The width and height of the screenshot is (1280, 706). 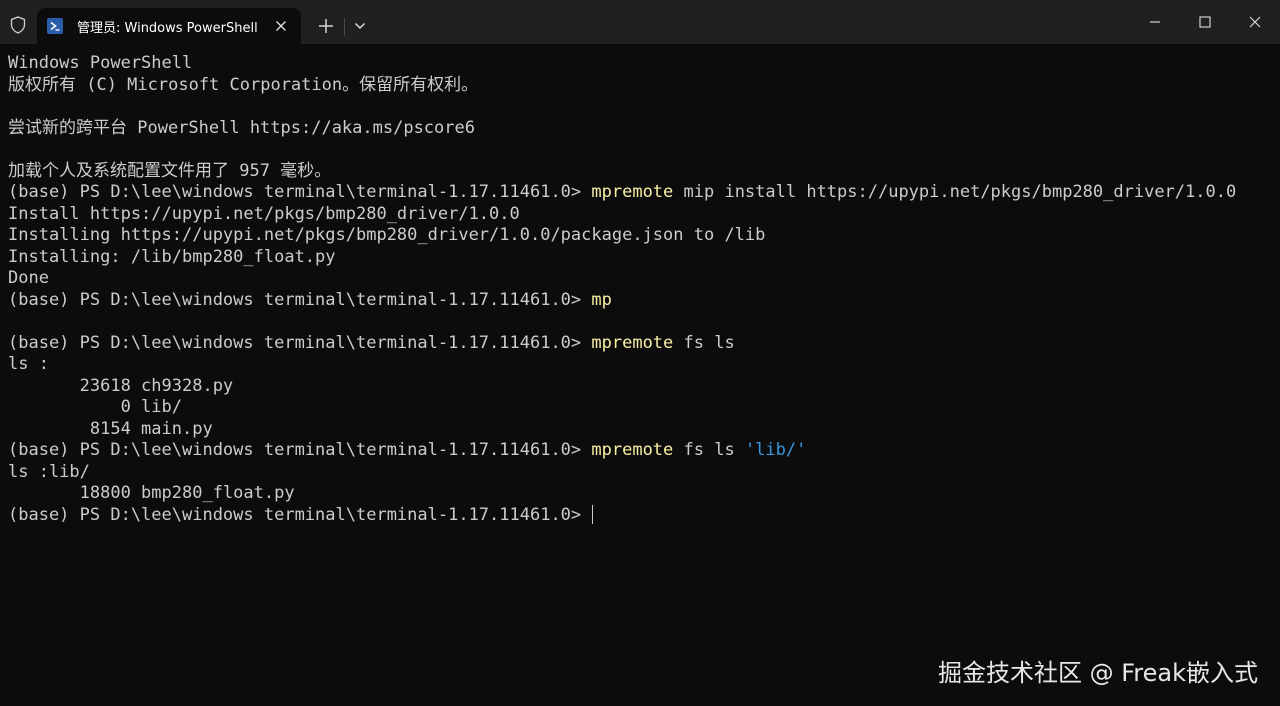 What do you see at coordinates (110, 428) in the screenshot?
I see `output-line: 8154 main.py` at bounding box center [110, 428].